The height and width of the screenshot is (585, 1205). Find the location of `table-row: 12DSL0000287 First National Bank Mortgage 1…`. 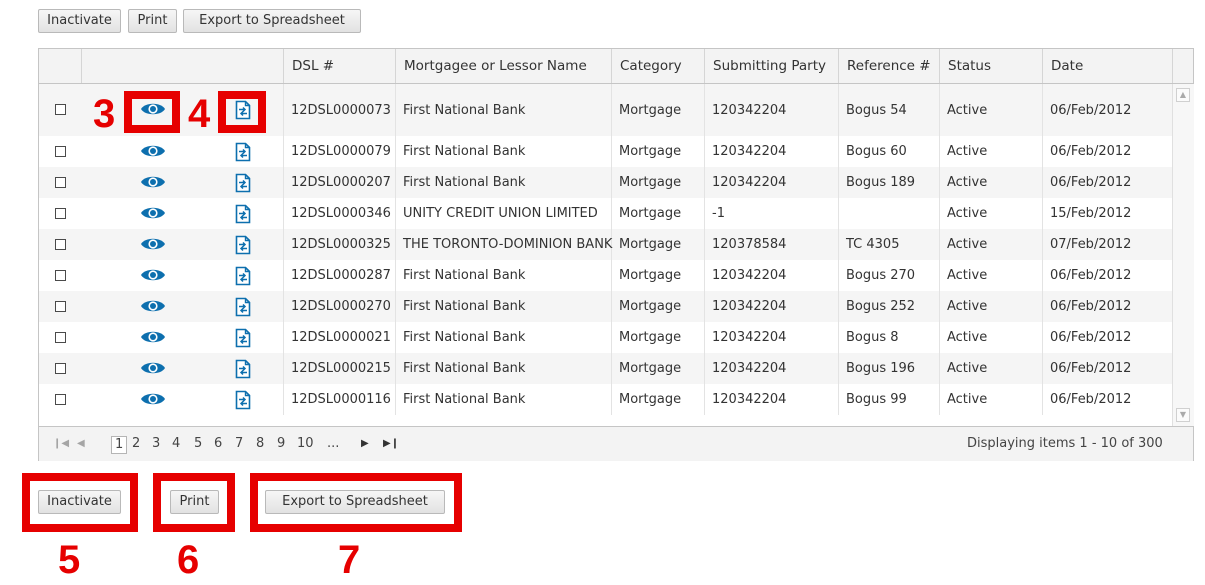

table-row: 12DSL0000287 First National Bank Mortgage 1… is located at coordinates (605, 275).